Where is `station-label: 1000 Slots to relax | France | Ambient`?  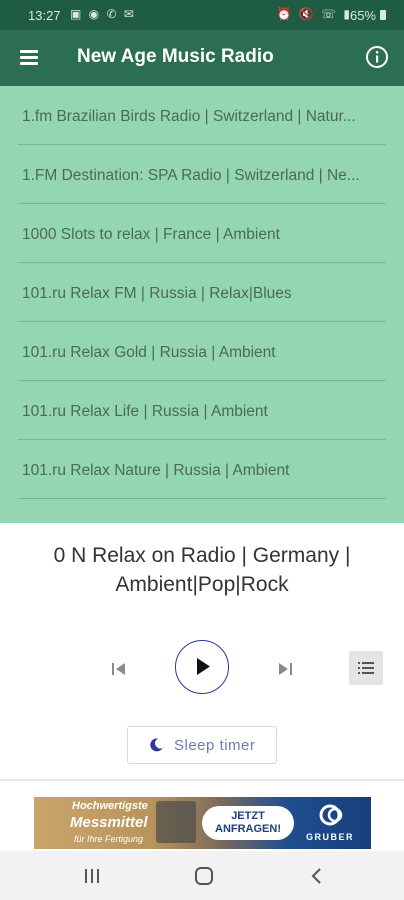 station-label: 1000 Slots to relax | France | Ambient is located at coordinates (151, 234).